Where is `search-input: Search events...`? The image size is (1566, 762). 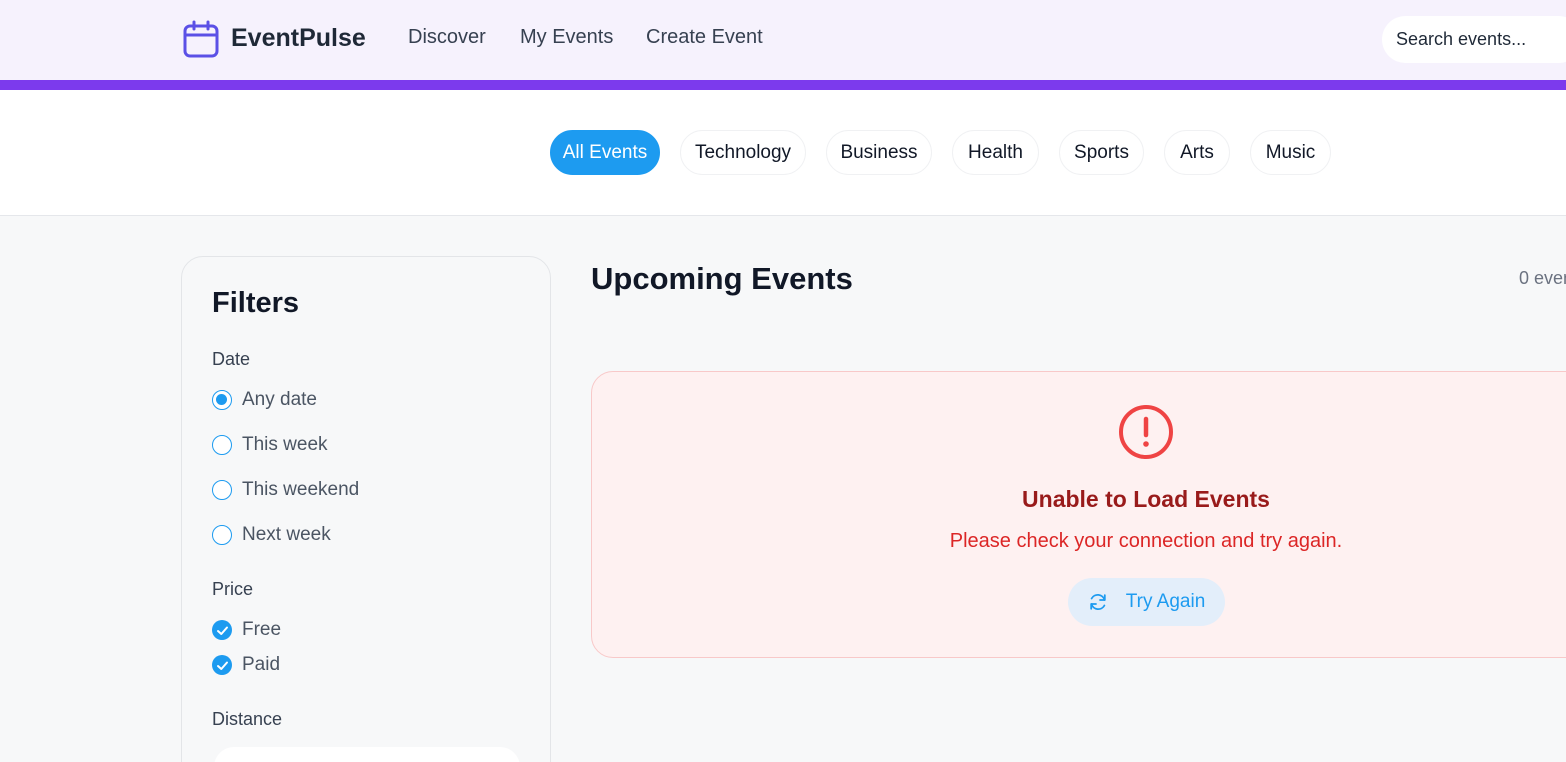 search-input: Search events... is located at coordinates (1474, 39).